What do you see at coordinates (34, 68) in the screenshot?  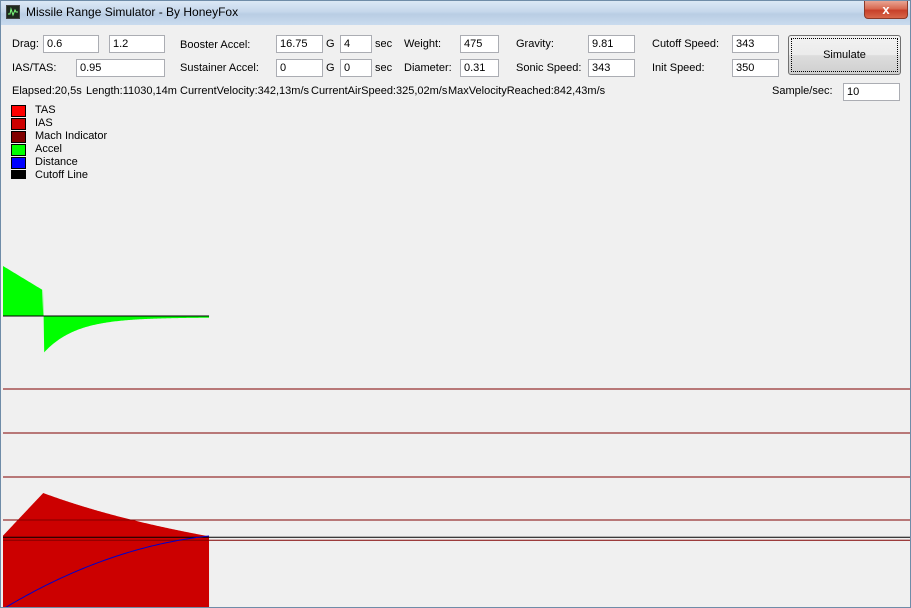 I see `ias-tas-label: IAS/TAS:` at bounding box center [34, 68].